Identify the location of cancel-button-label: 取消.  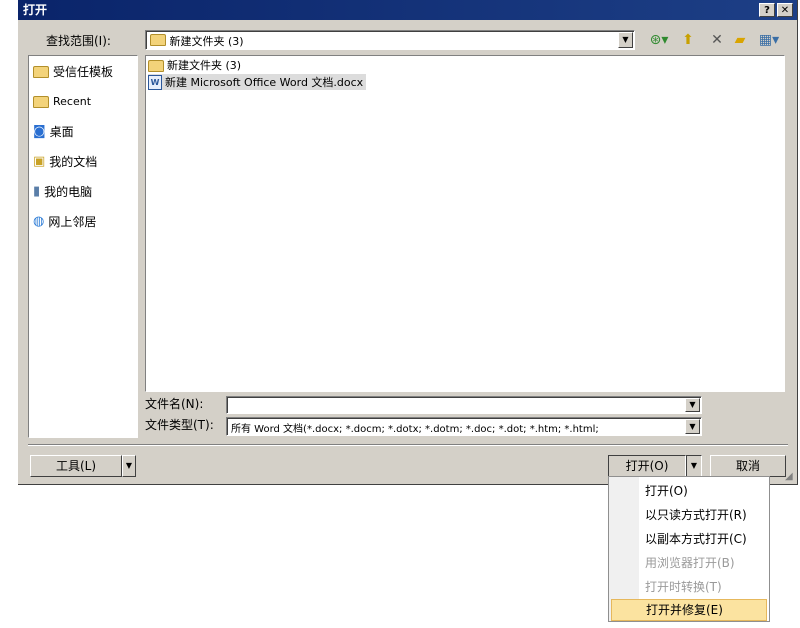
(747, 466).